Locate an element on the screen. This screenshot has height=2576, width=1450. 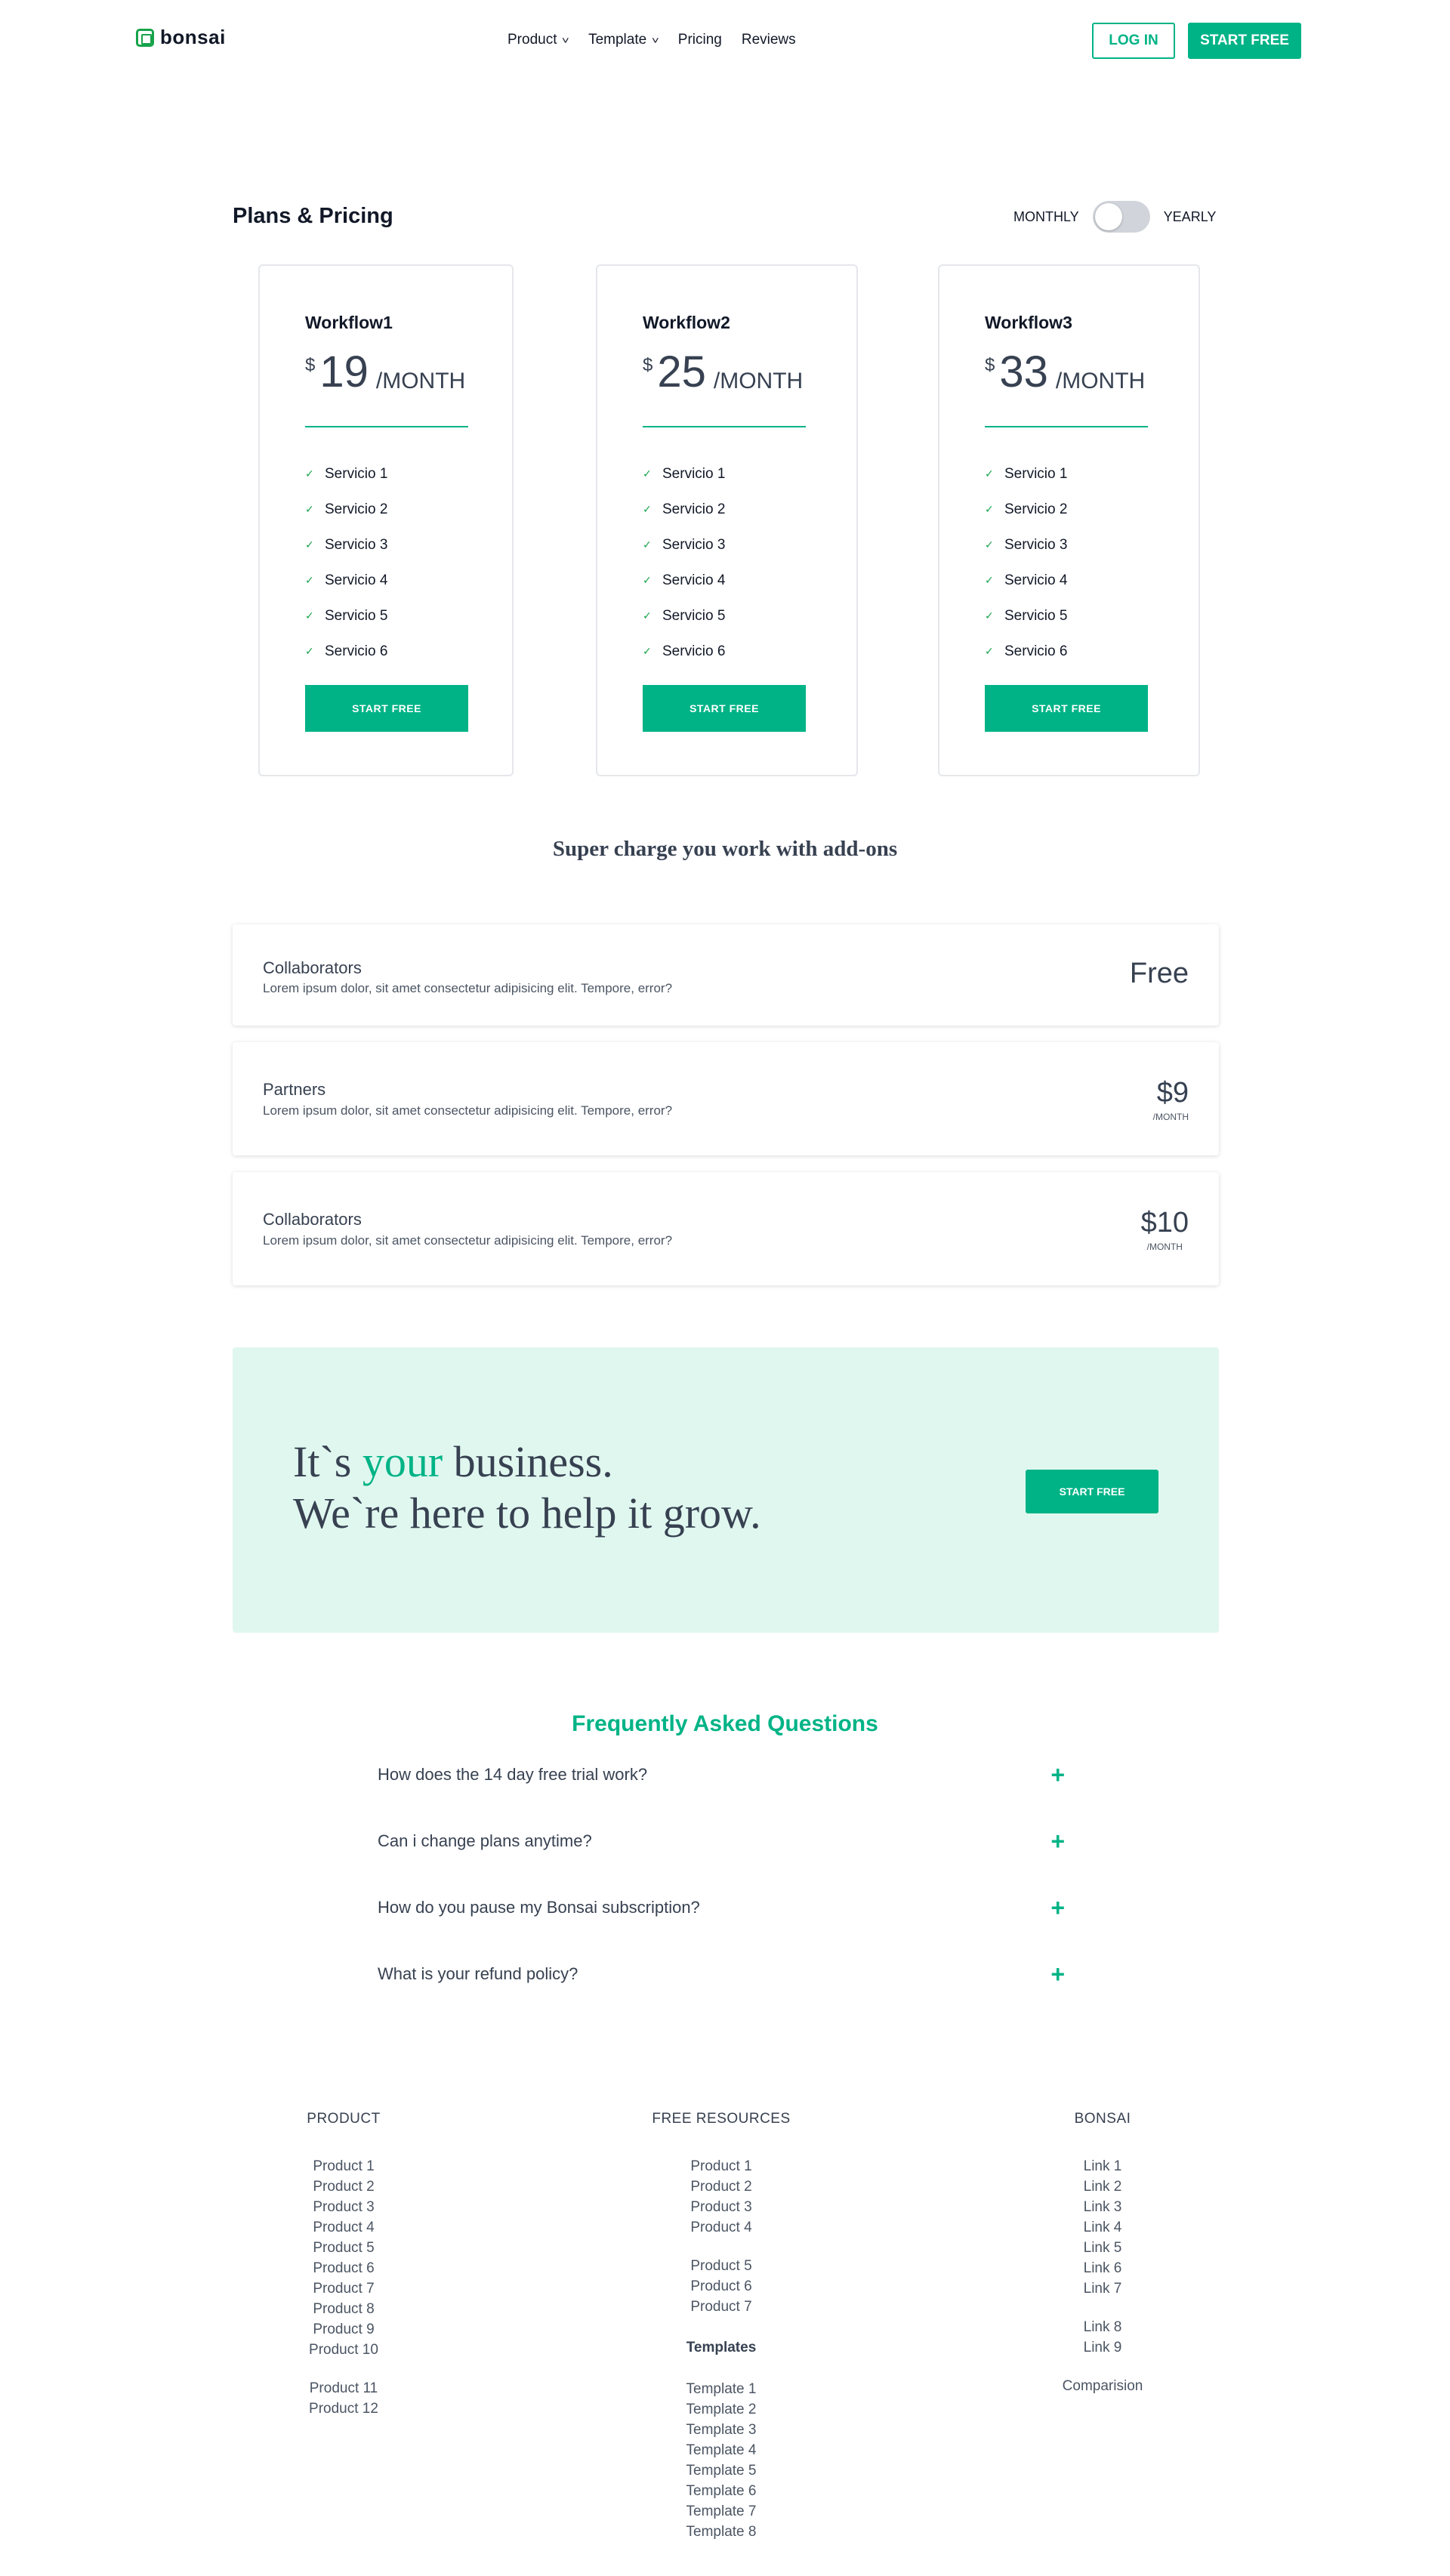
footer-links: Link 8 Link 9 is located at coordinates (1102, 2337).